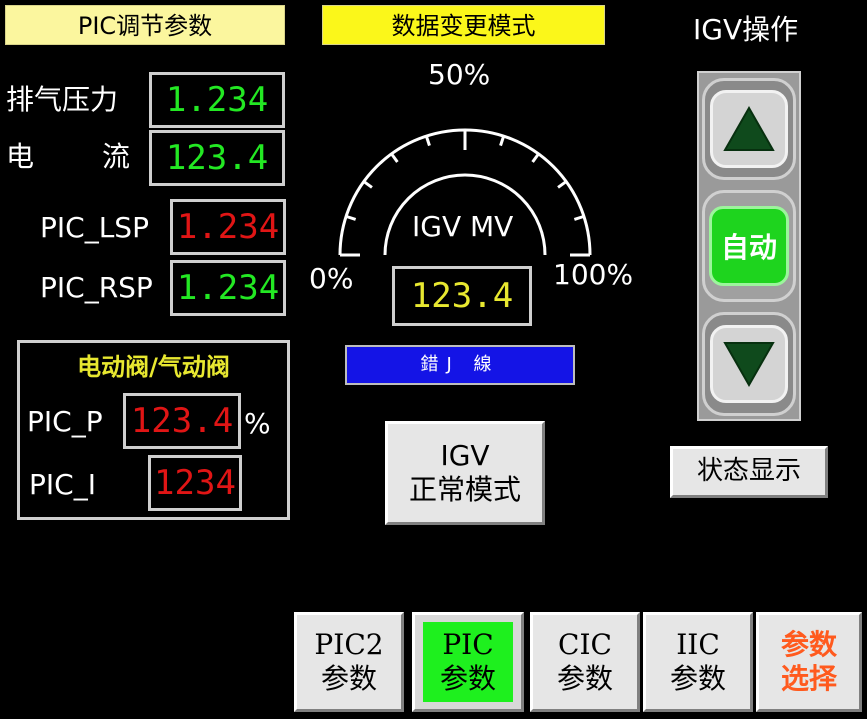  I want to click on valve-panel-title: 电动阀/气动阀, so click(153, 367).